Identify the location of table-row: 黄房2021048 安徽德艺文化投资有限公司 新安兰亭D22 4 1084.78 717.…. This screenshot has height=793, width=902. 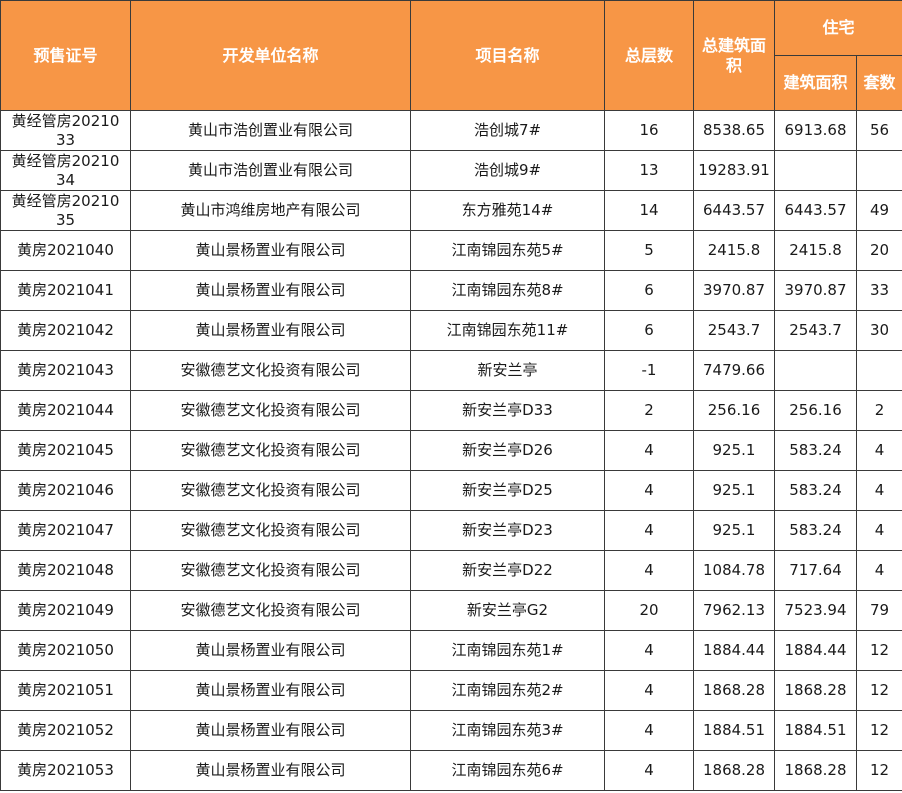
(451, 570).